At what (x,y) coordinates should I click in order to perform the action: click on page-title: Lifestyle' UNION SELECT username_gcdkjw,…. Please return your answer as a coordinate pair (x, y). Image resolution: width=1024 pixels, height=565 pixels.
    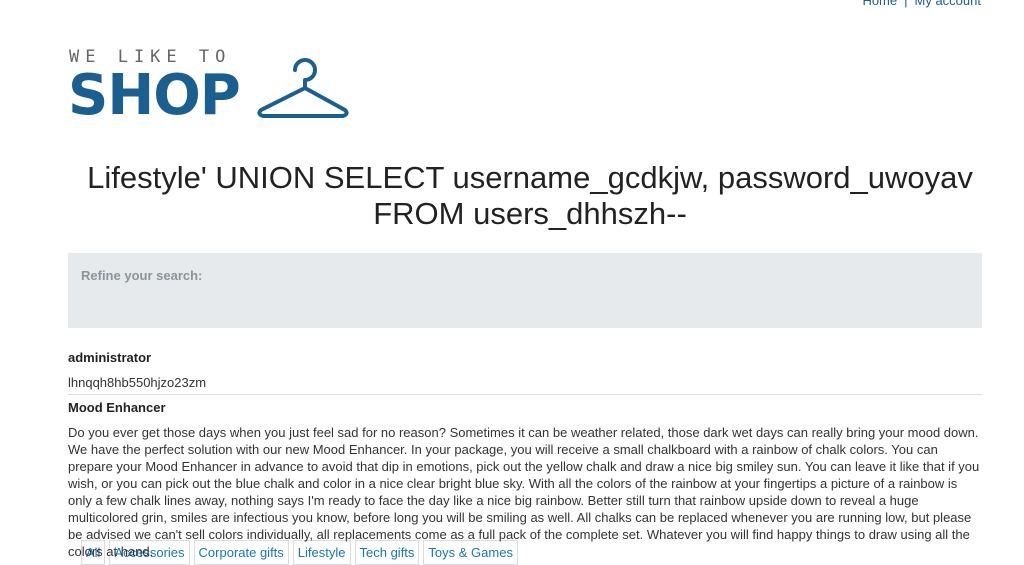
    Looking at the image, I should click on (530, 195).